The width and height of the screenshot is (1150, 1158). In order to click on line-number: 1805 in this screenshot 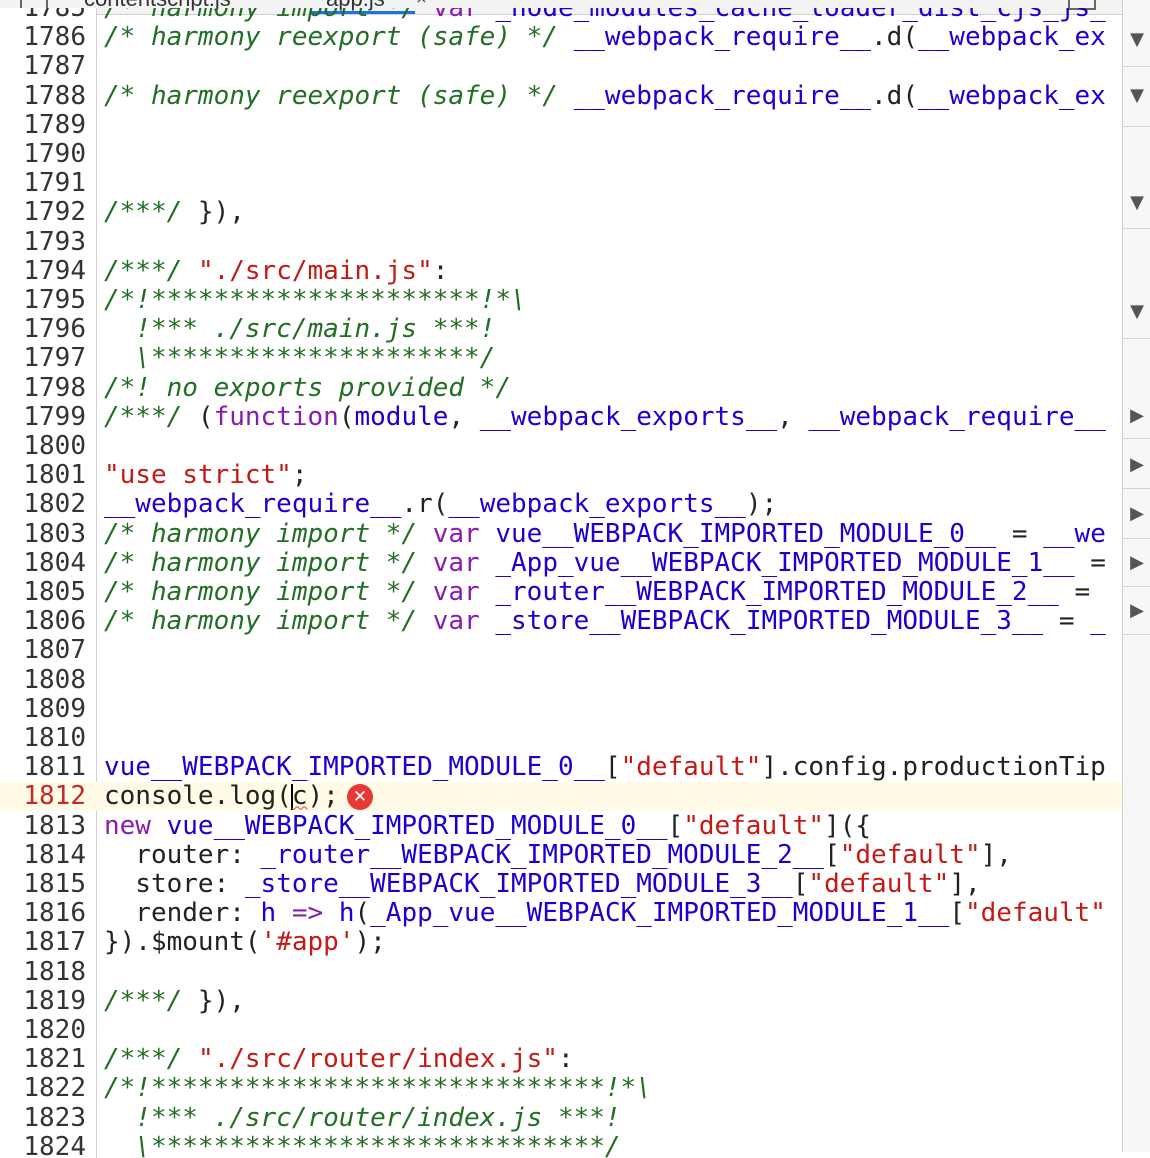, I will do `click(43, 592)`.